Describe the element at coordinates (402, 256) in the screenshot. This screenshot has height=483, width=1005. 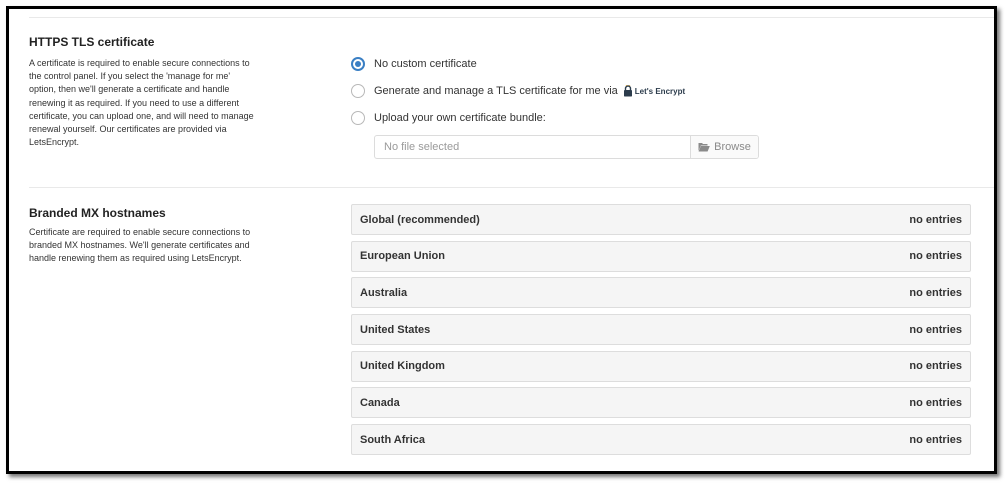
I see `region-name: European Union` at that location.